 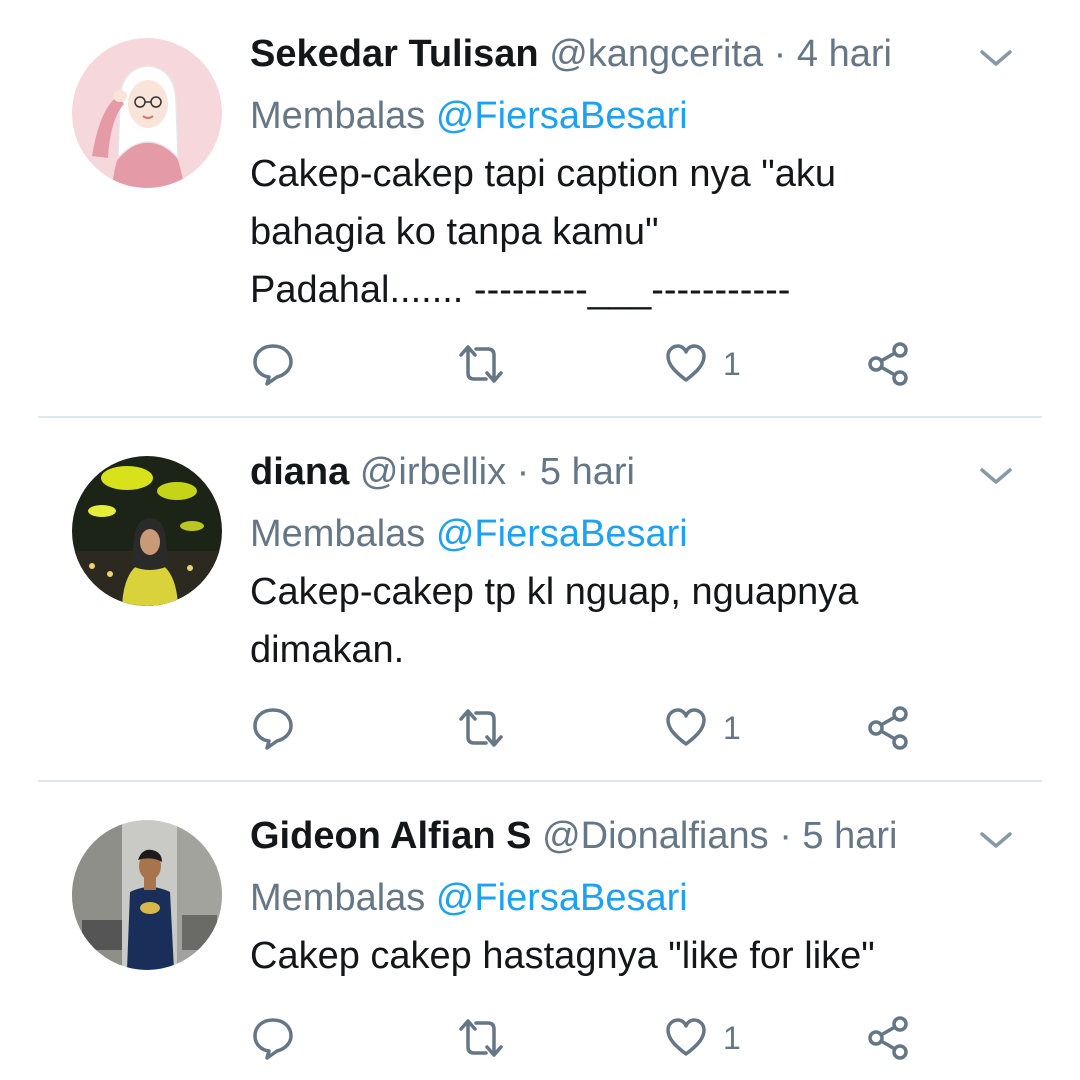 What do you see at coordinates (655, 836) in the screenshot?
I see `handle: @Dionalfians` at bounding box center [655, 836].